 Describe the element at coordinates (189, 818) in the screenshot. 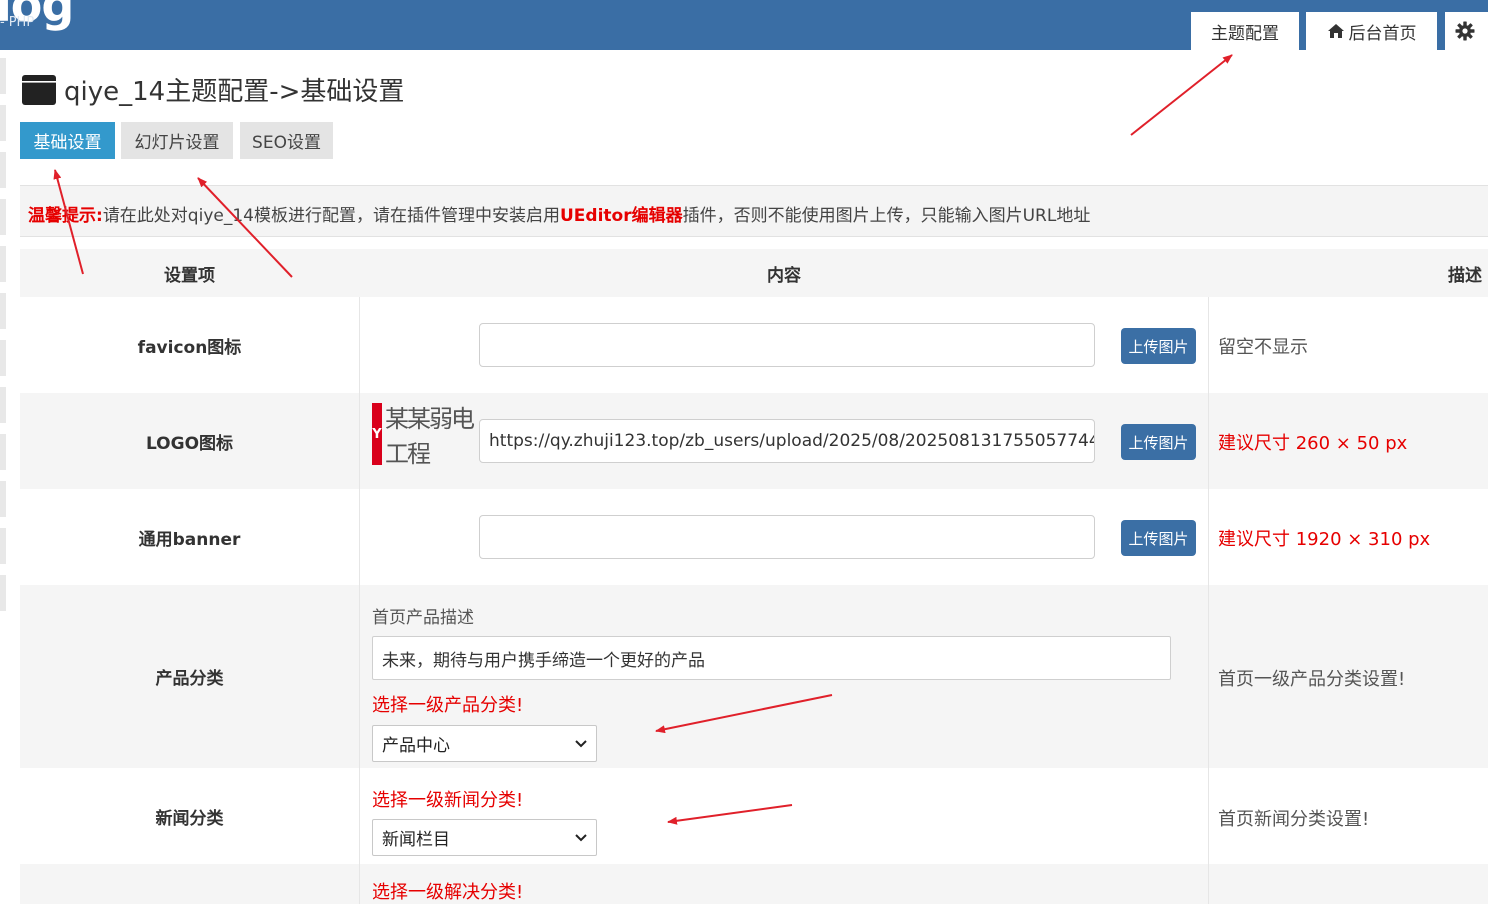

I see `row-label: 新闻分类` at that location.